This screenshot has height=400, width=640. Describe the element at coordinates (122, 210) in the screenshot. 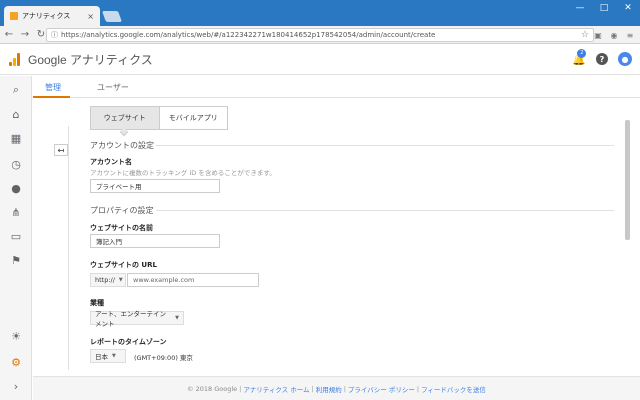

I see `property-section-title: プロパティの設定` at that location.